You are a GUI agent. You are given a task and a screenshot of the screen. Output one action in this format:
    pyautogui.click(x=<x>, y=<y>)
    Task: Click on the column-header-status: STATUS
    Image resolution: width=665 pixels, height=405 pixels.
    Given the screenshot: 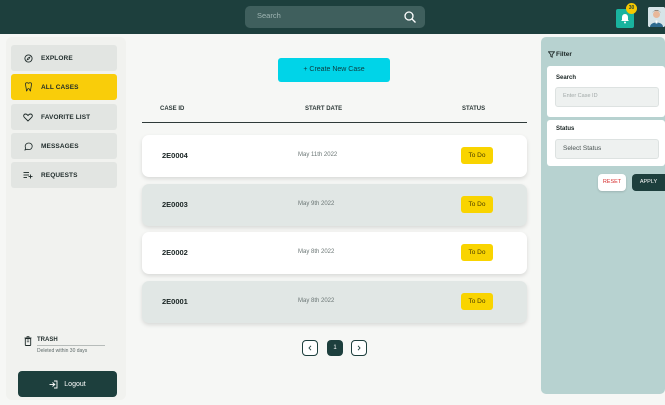 What is the action you would take?
    pyautogui.click(x=473, y=109)
    